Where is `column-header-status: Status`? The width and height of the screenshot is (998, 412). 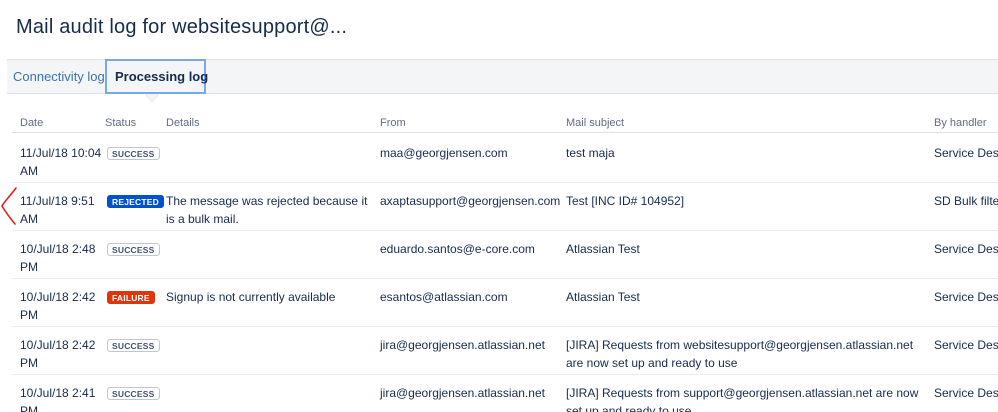
column-header-status: Status is located at coordinates (120, 123).